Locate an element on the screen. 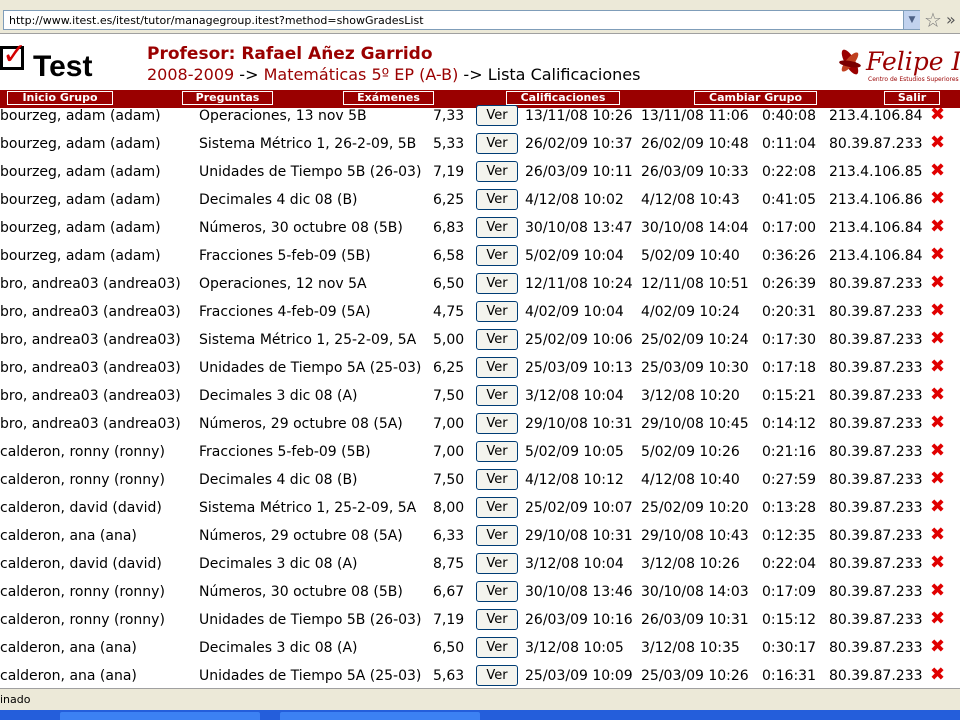 This screenshot has height=720, width=960. grade-value: 8,75 is located at coordinates (449, 564).